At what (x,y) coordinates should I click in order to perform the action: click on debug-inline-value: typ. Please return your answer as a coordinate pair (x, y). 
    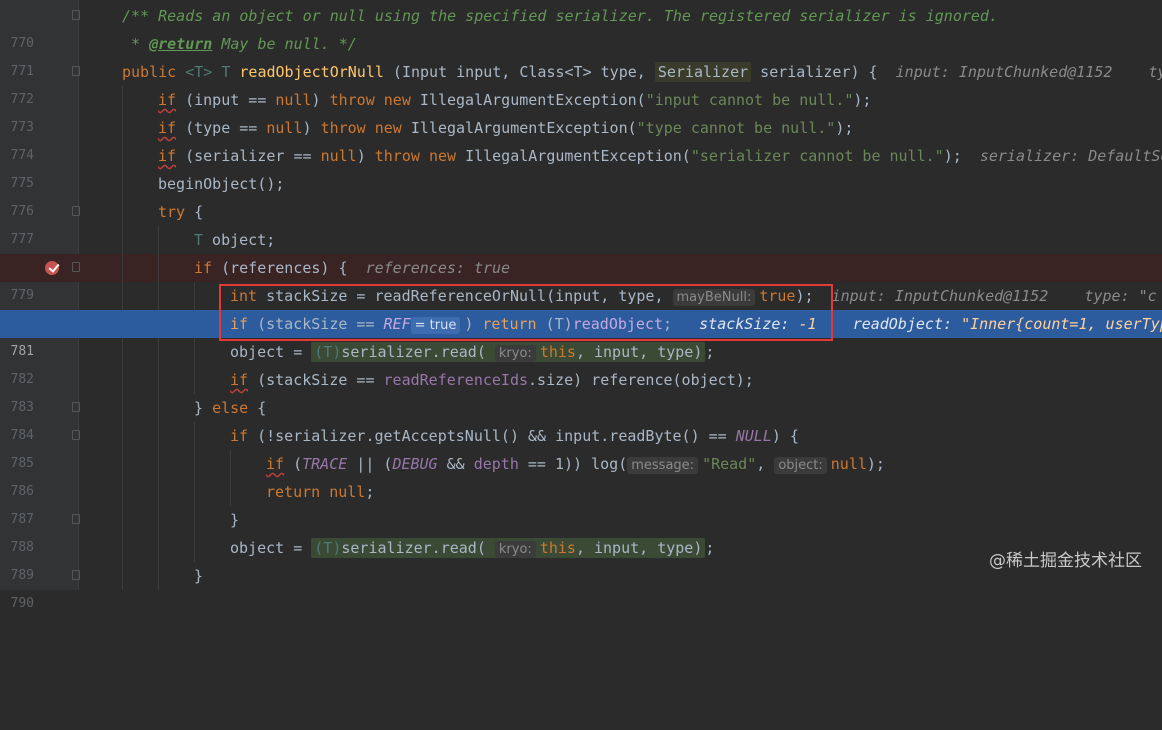
    Looking at the image, I should click on (1155, 72).